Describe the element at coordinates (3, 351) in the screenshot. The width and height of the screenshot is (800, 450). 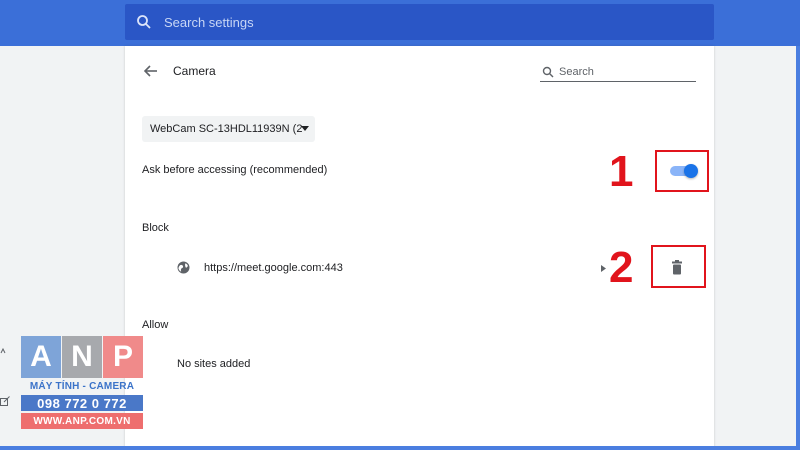
I see `cursor-caret-icon` at that location.